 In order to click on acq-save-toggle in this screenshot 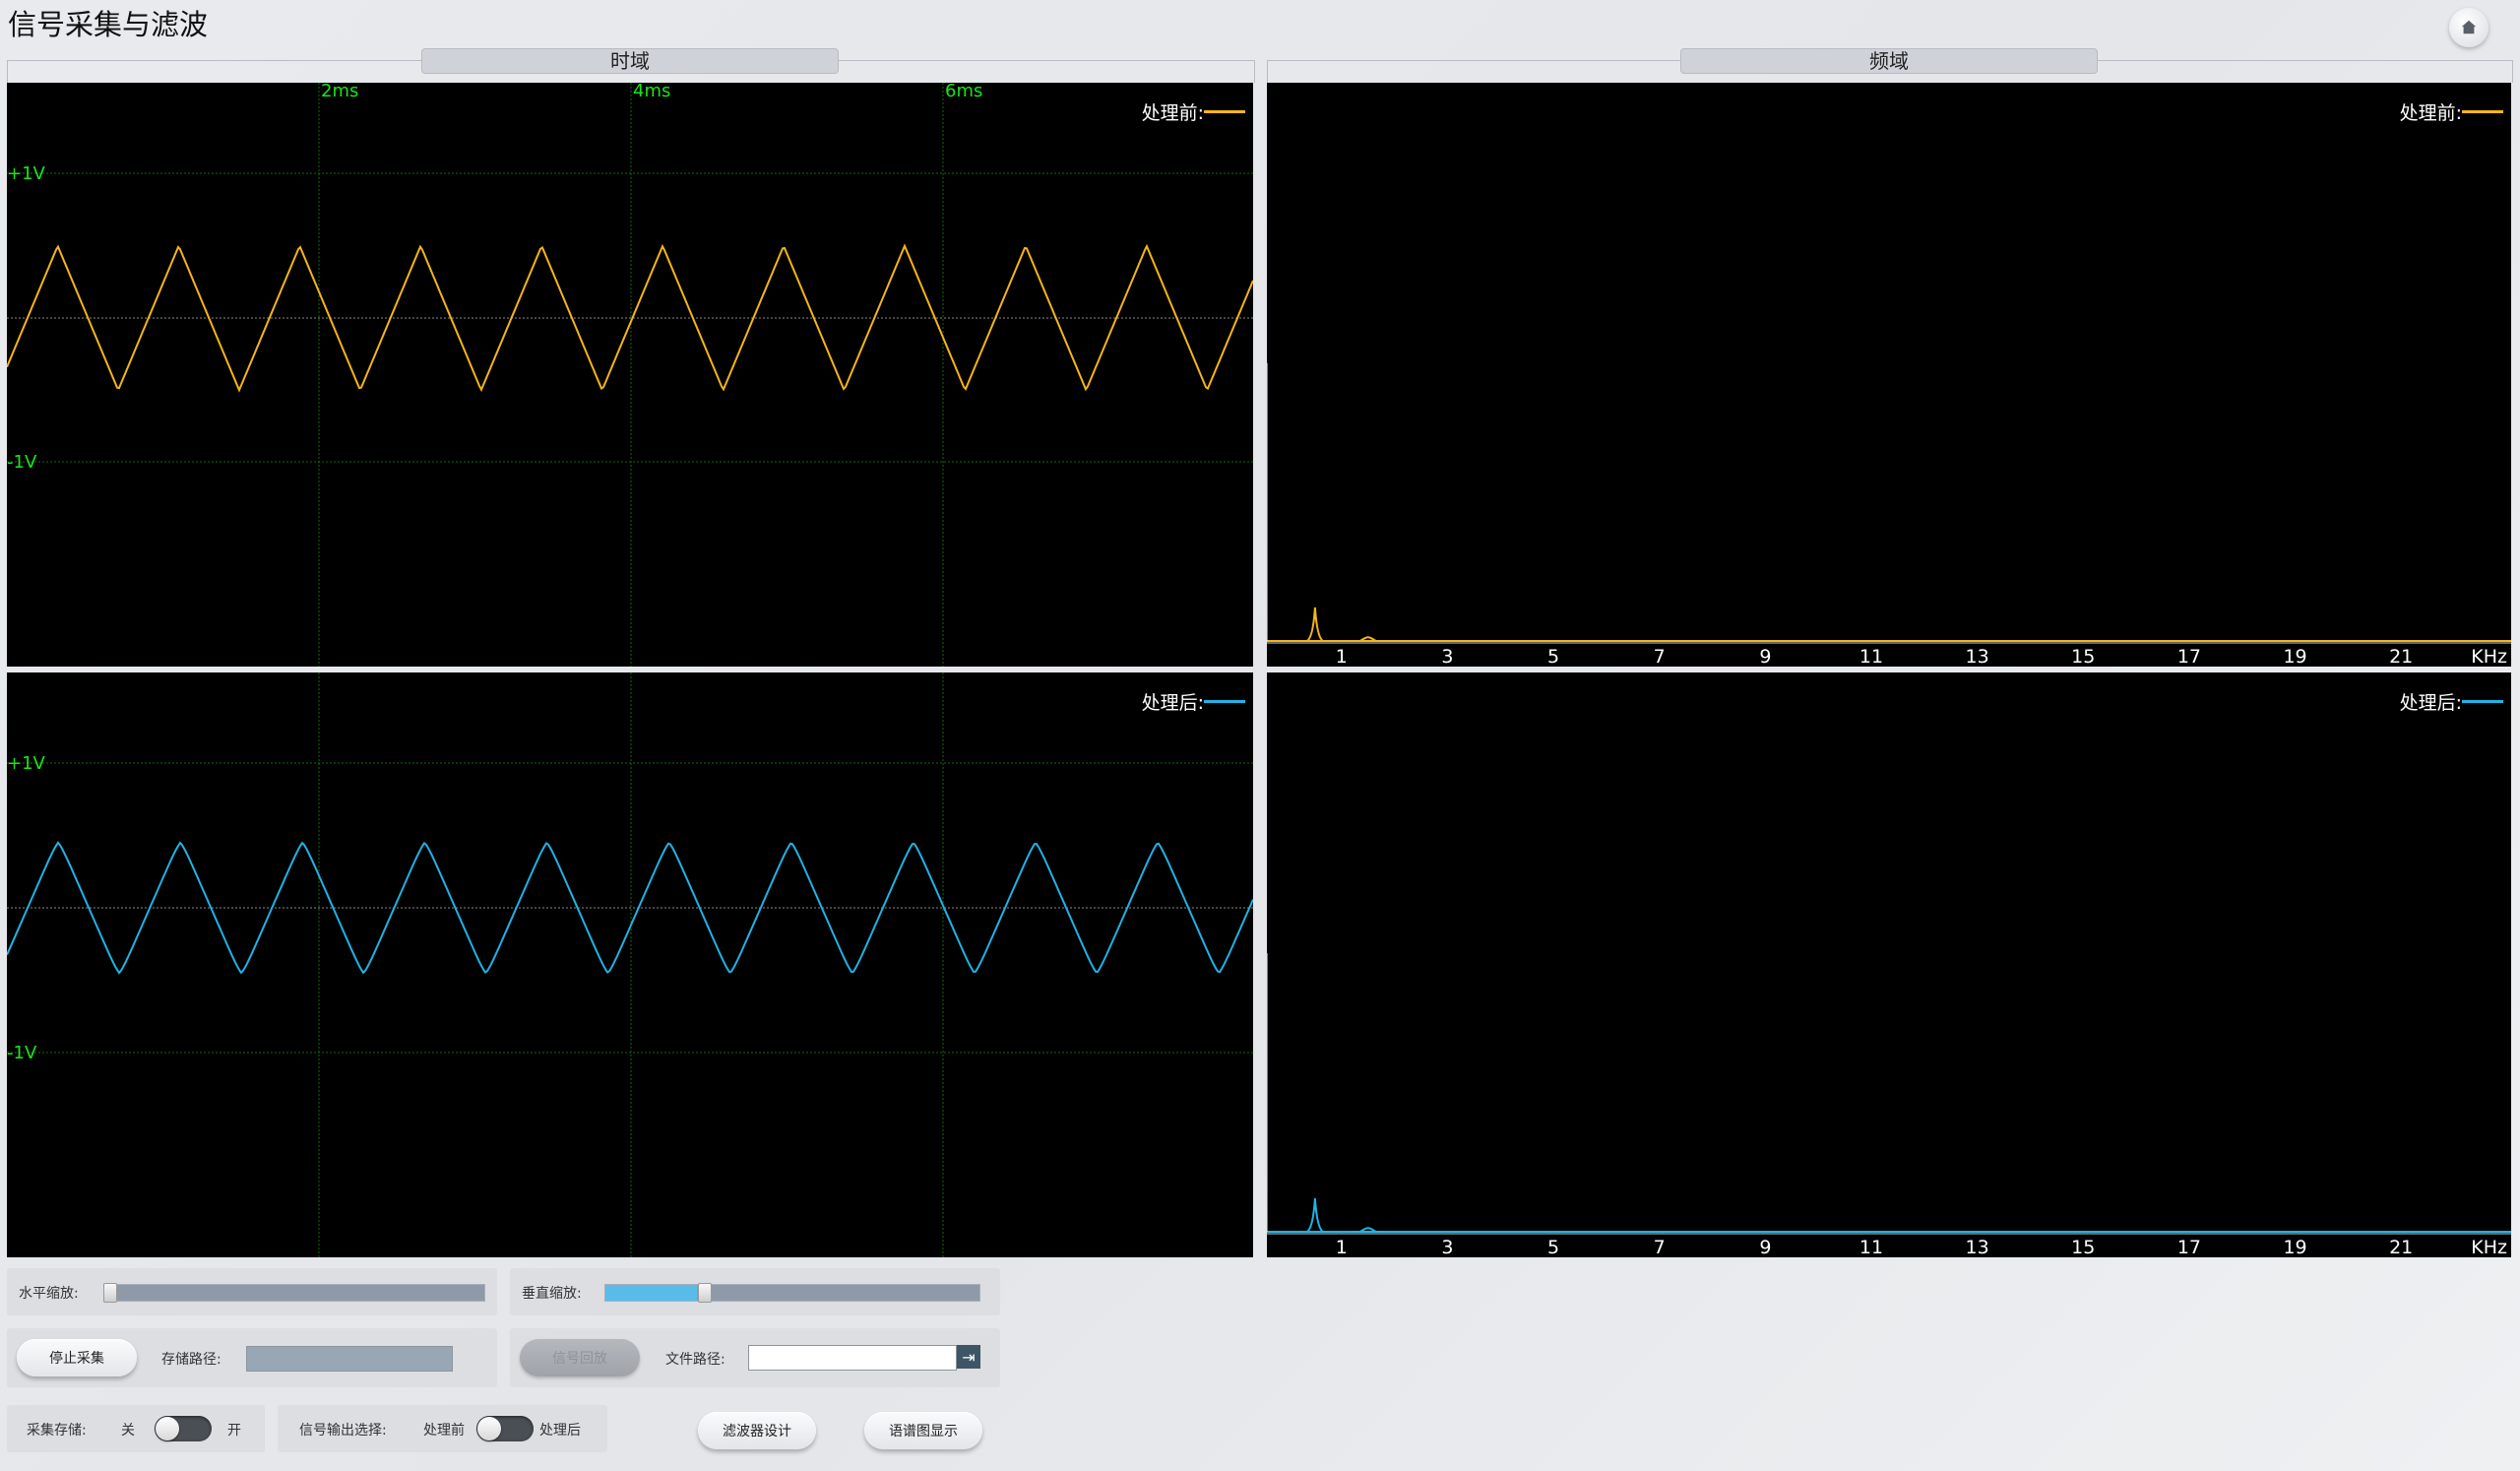, I will do `click(183, 1428)`.